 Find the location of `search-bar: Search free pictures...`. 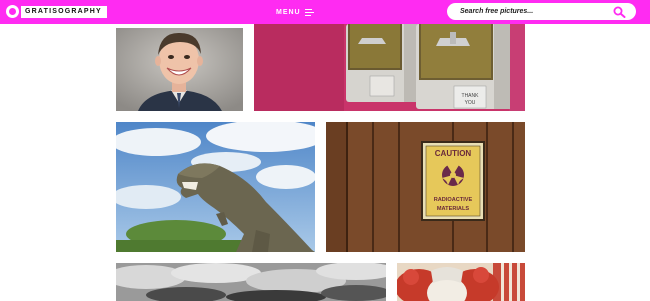

search-bar: Search free pictures... is located at coordinates (541, 11).